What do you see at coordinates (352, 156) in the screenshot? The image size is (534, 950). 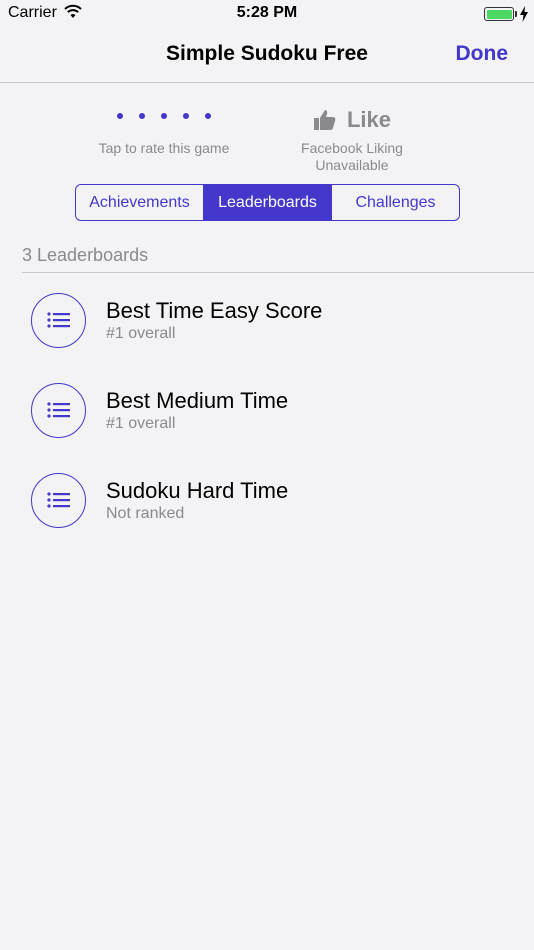 I see `like-status: Facebook Liking Unavailable` at bounding box center [352, 156].